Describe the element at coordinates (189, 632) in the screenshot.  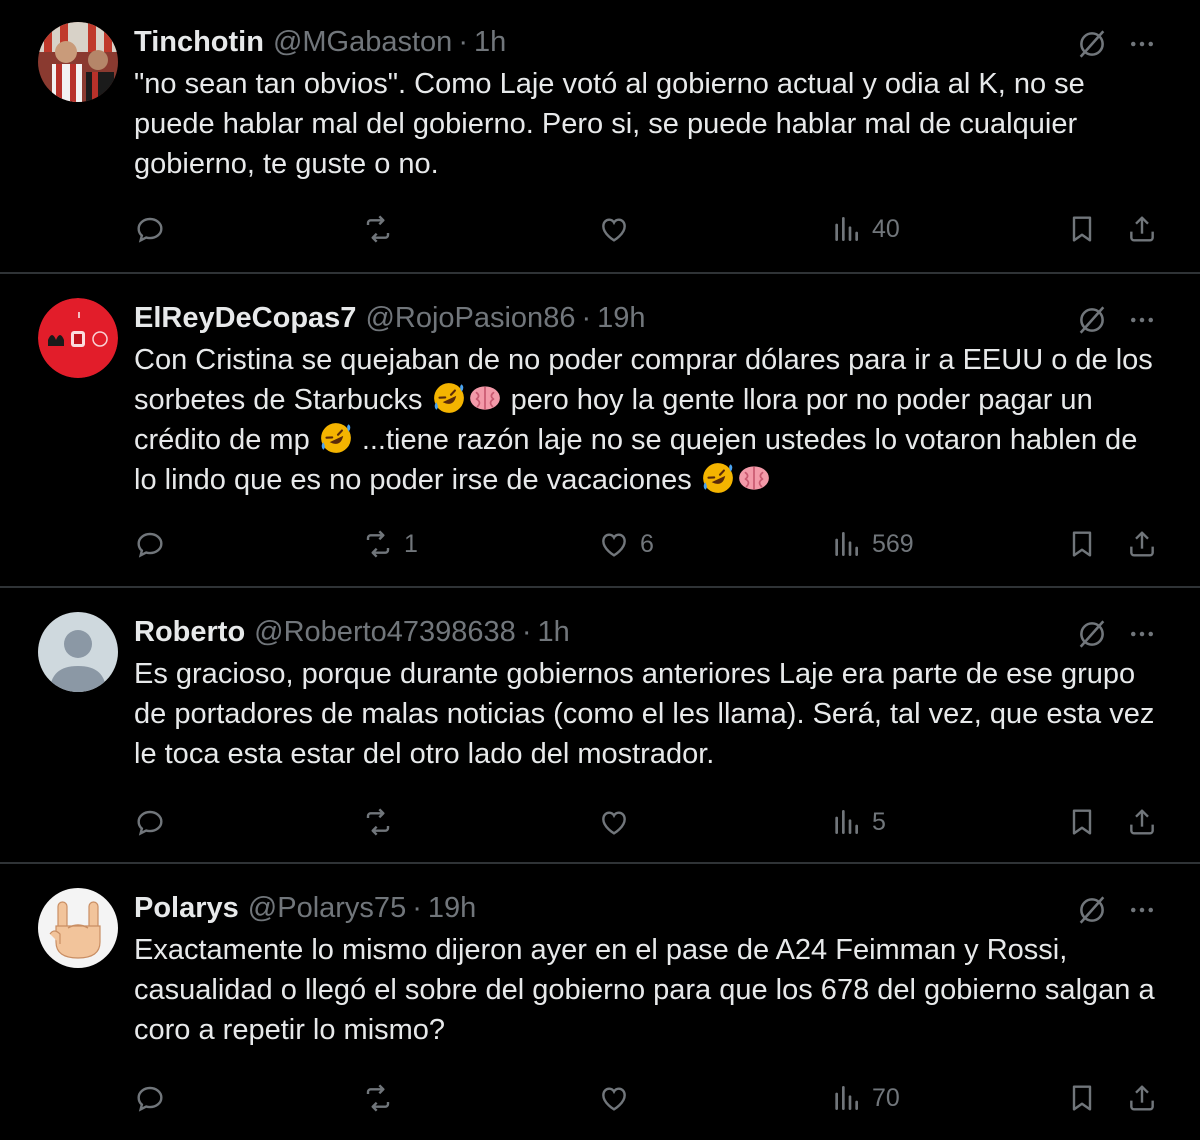
I see `display-name: Roberto` at that location.